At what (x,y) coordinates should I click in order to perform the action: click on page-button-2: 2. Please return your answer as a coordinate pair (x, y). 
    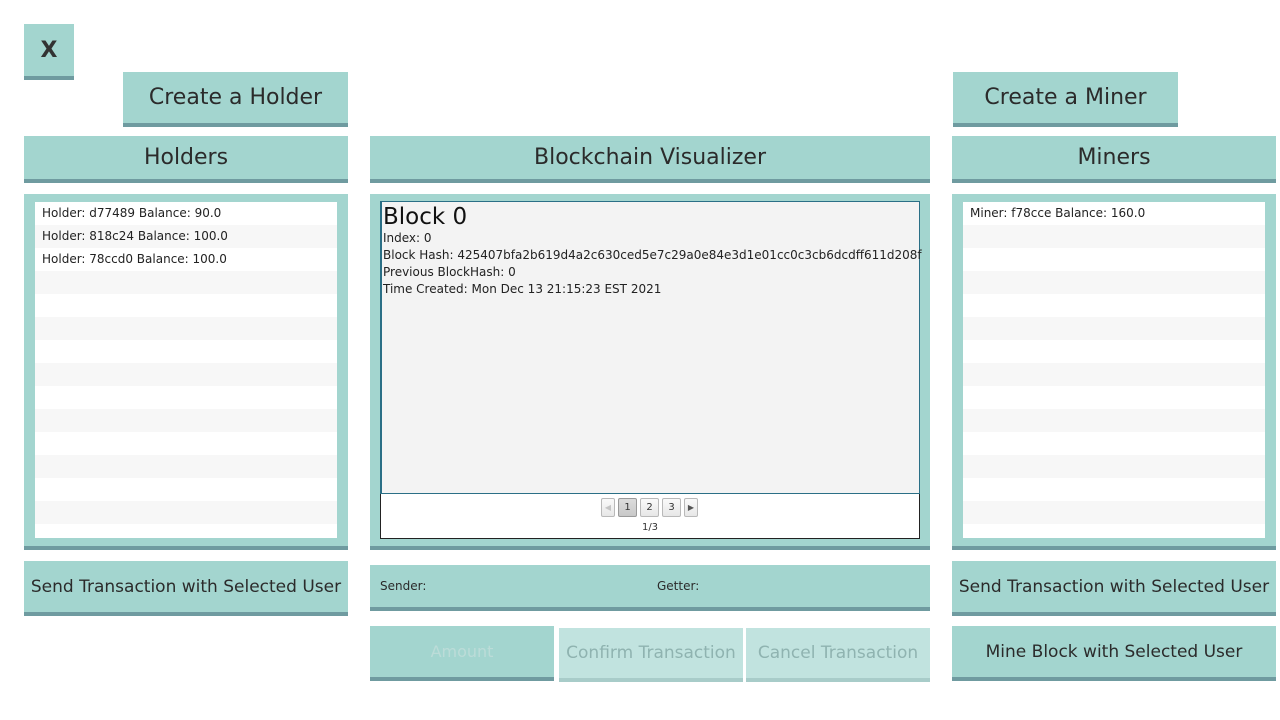
    Looking at the image, I should click on (649, 507).